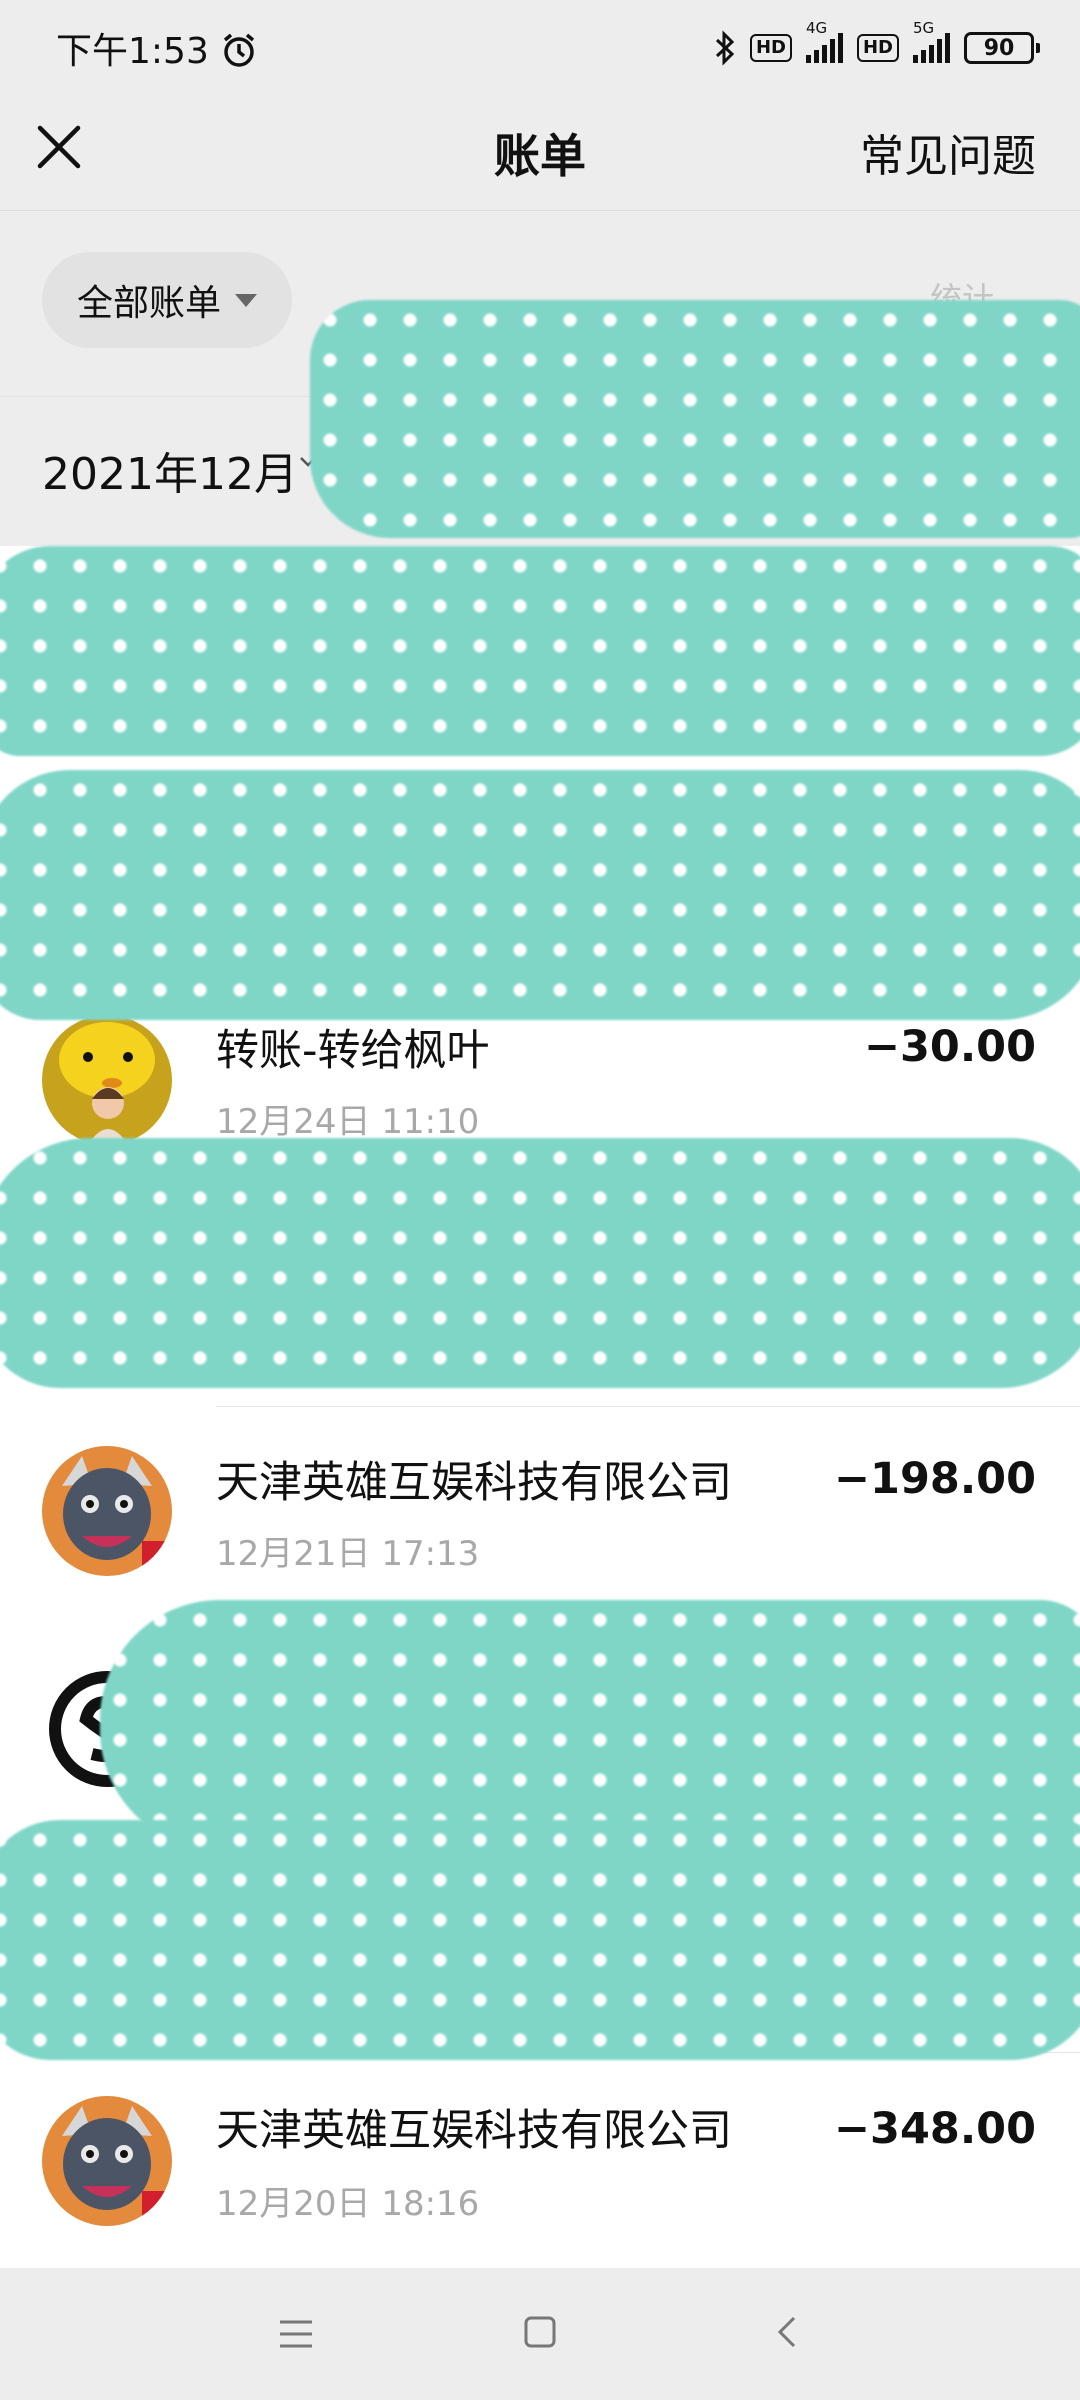 The width and height of the screenshot is (1080, 2400). What do you see at coordinates (540, 153) in the screenshot?
I see `header: 账单 常见问题` at bounding box center [540, 153].